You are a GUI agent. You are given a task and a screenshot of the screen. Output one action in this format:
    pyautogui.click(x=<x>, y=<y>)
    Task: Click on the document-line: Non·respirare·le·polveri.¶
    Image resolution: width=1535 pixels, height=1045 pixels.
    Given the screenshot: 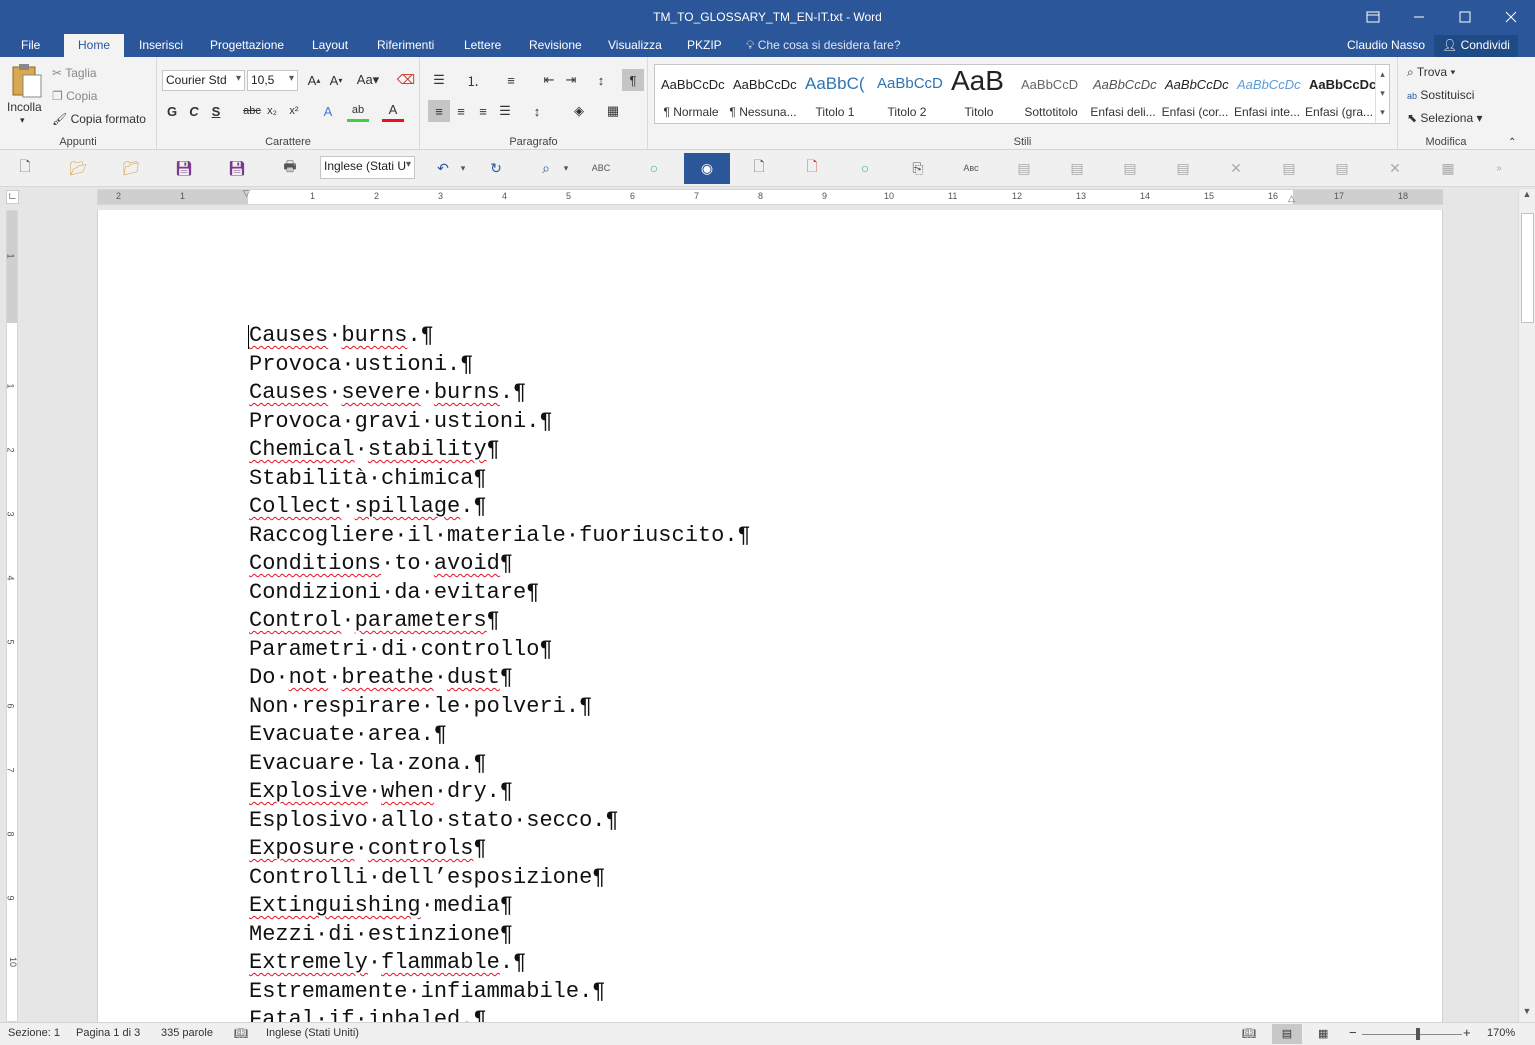 What is the action you would take?
    pyautogui.click(x=500, y=707)
    